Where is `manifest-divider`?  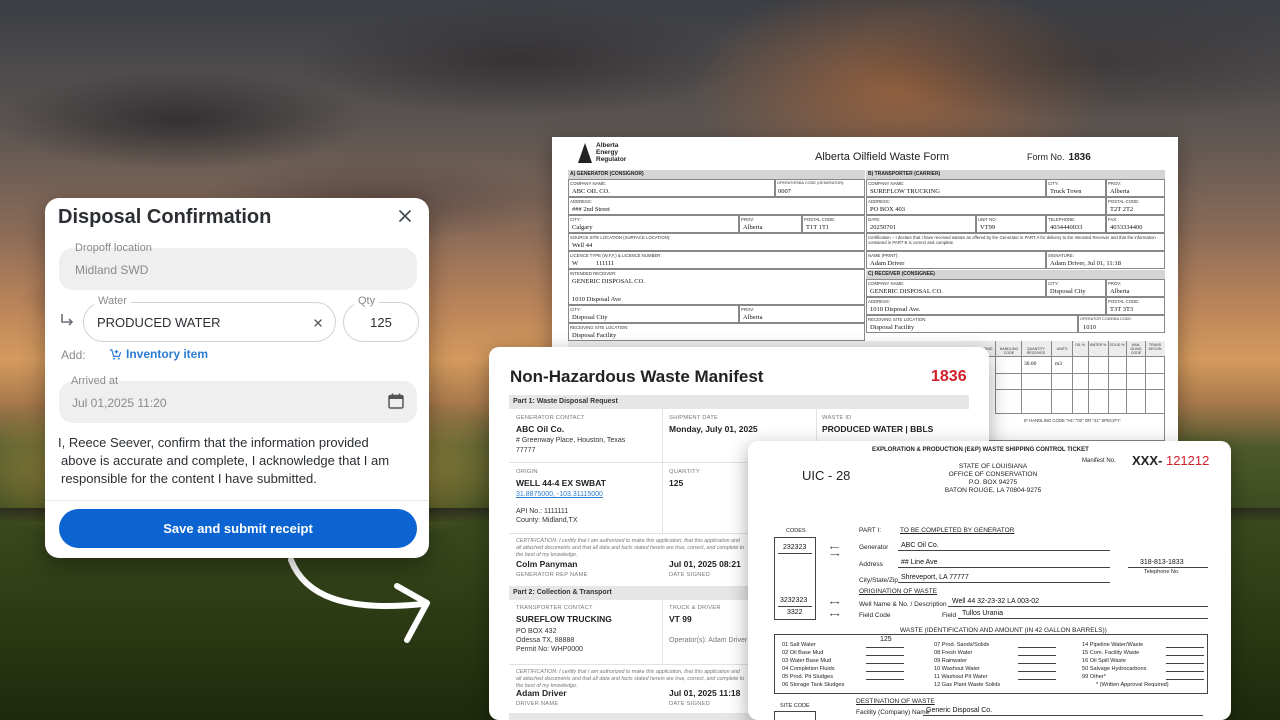
manifest-divider is located at coordinates (662, 471).